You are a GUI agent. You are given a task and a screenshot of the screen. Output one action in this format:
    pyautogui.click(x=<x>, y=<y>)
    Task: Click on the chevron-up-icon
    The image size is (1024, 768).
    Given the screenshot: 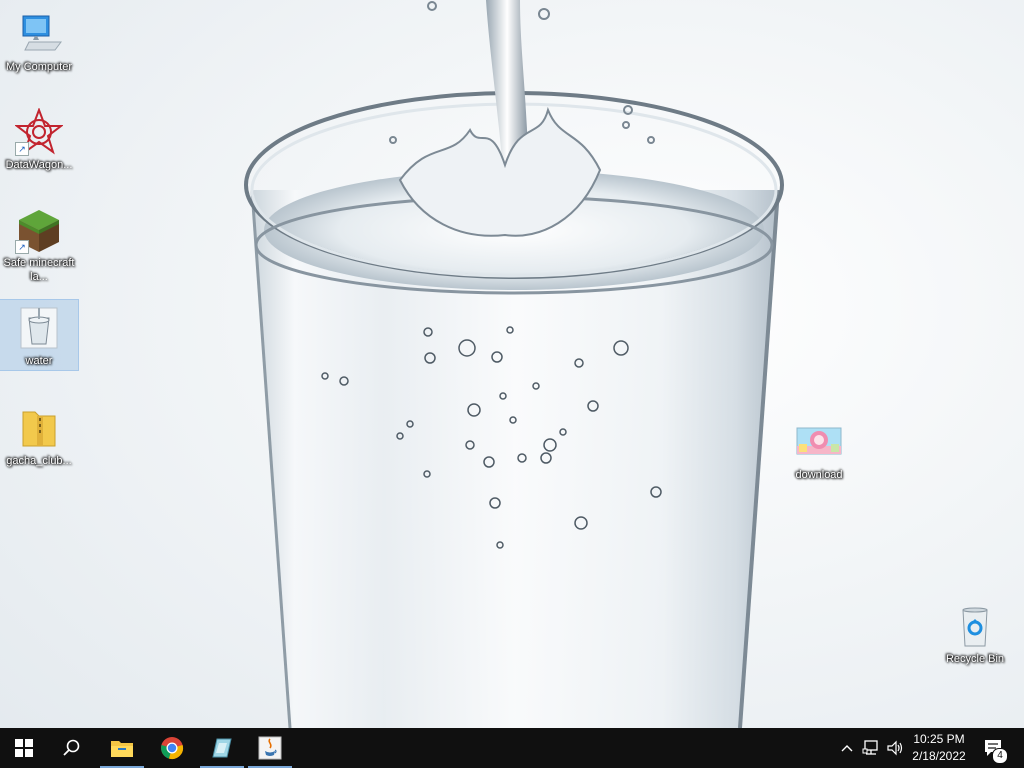 What is the action you would take?
    pyautogui.click(x=847, y=748)
    